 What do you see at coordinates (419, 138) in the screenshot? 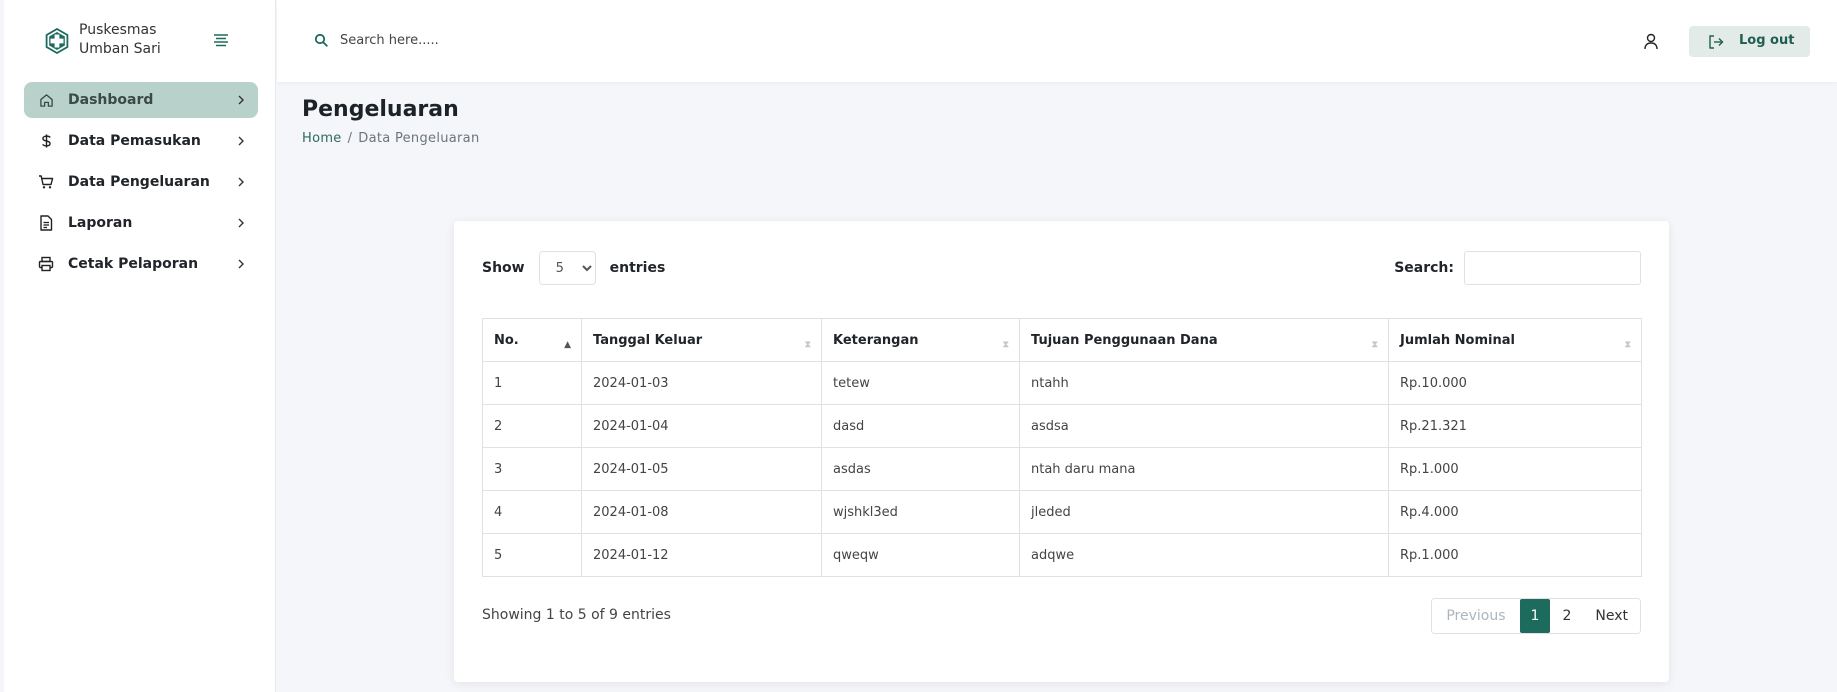
I see `breadcrumb-current: Data Pengeluaran` at bounding box center [419, 138].